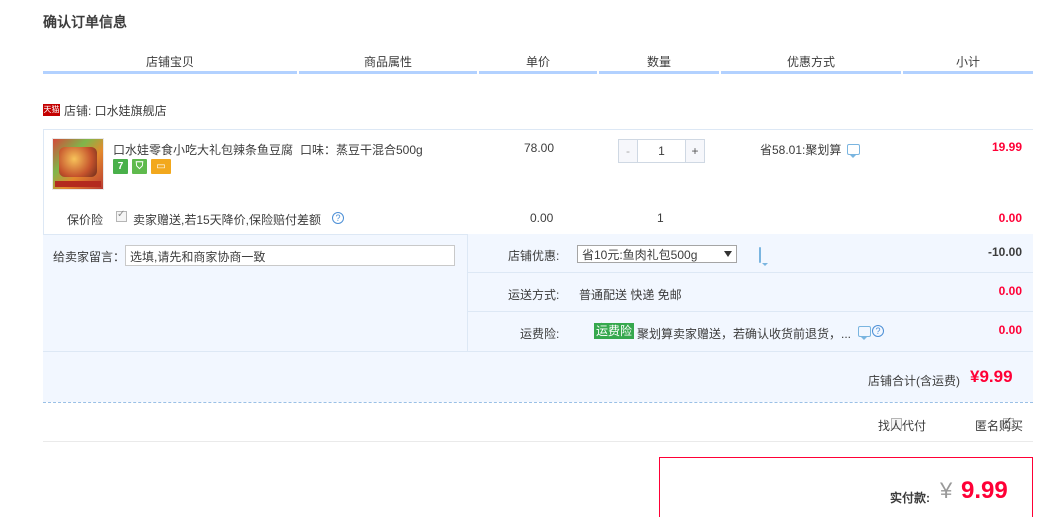 The width and height of the screenshot is (1060, 517). I want to click on insurance-quantity: 1, so click(660, 218).